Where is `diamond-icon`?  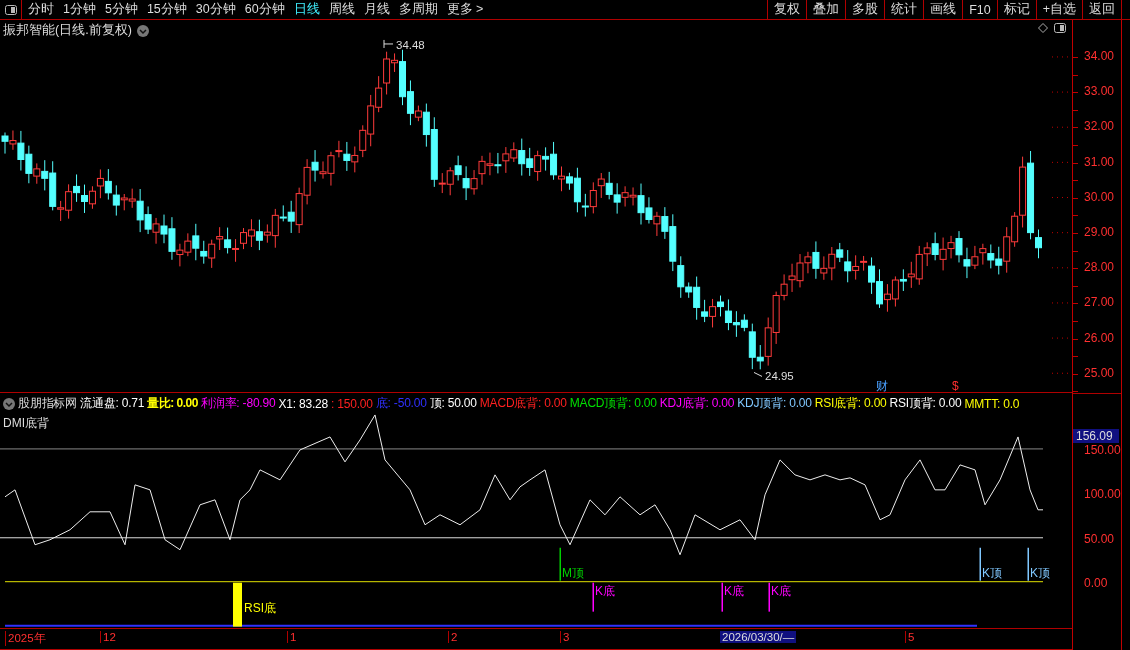 diamond-icon is located at coordinates (1043, 28).